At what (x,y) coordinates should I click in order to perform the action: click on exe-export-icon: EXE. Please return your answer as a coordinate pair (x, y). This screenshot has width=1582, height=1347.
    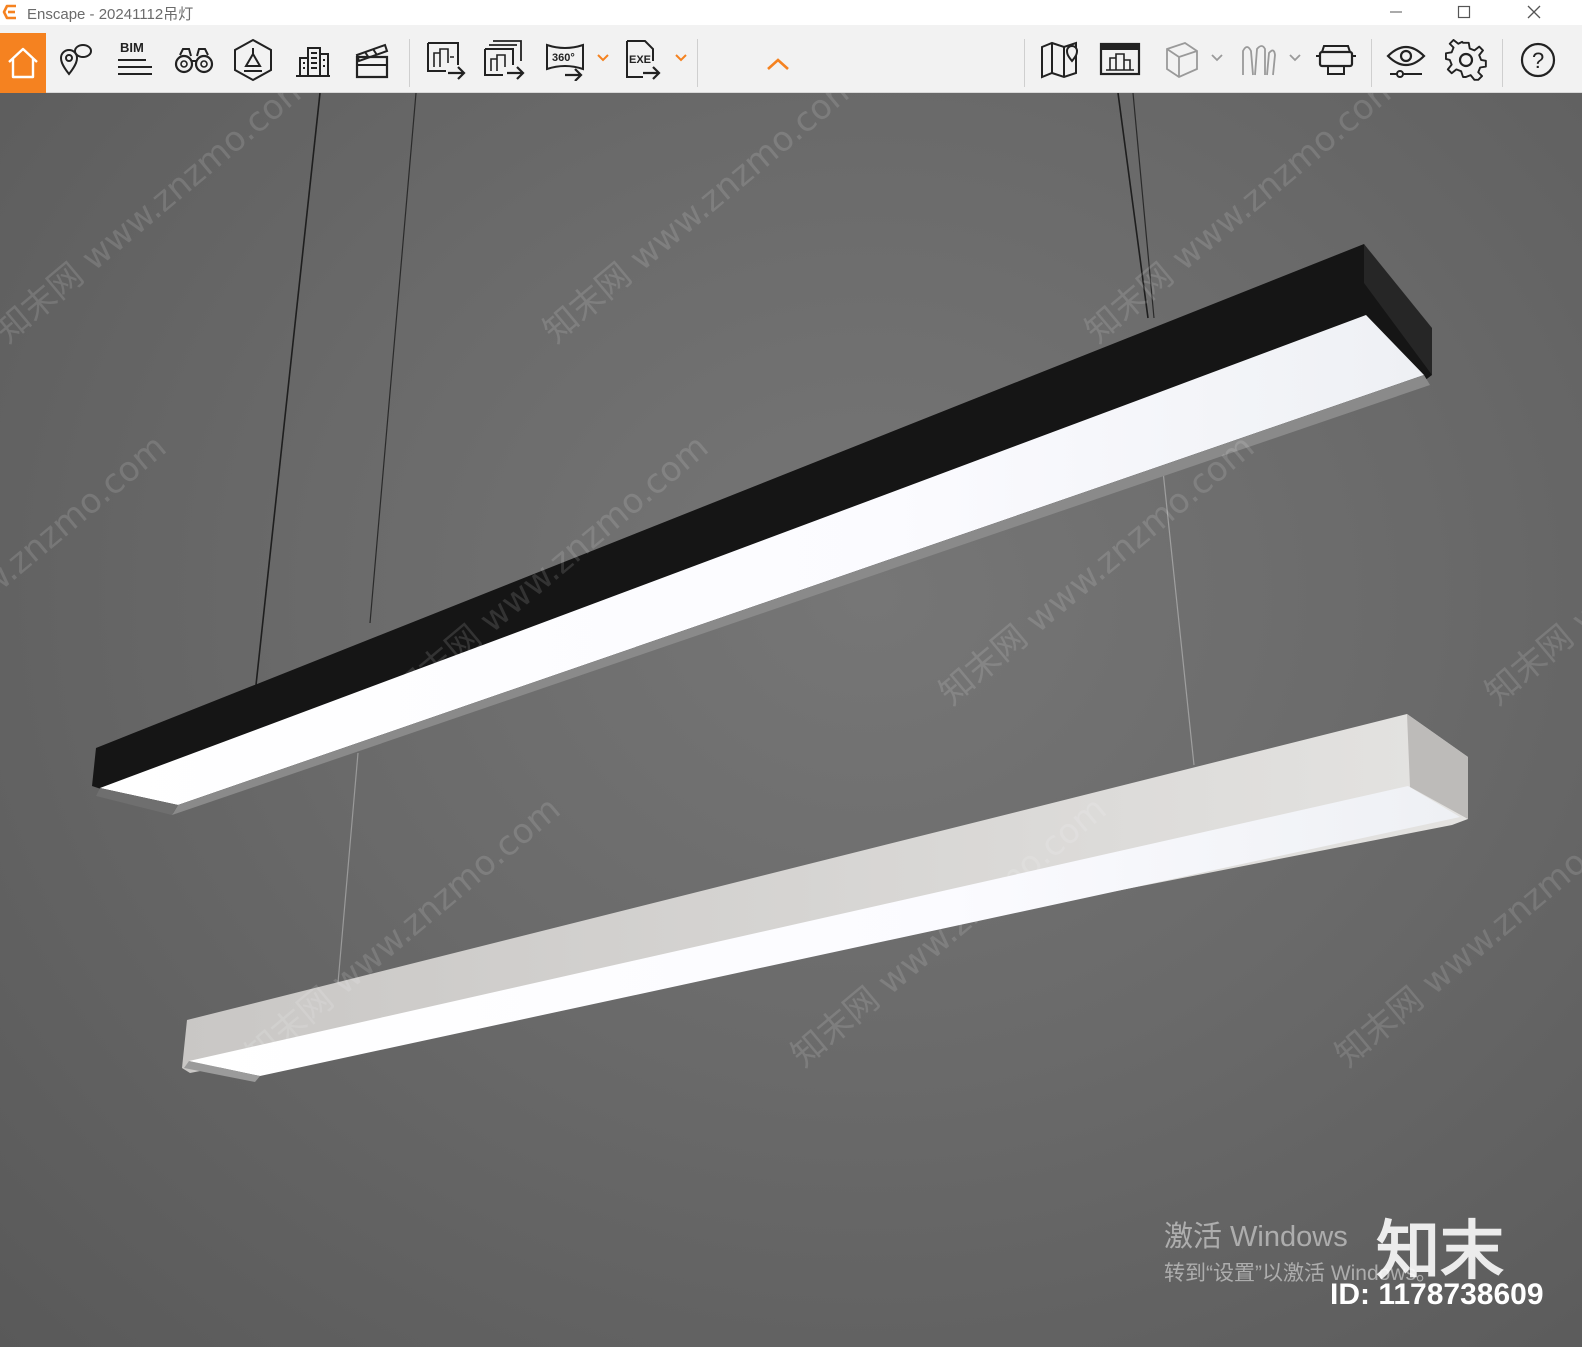
    Looking at the image, I should click on (643, 60).